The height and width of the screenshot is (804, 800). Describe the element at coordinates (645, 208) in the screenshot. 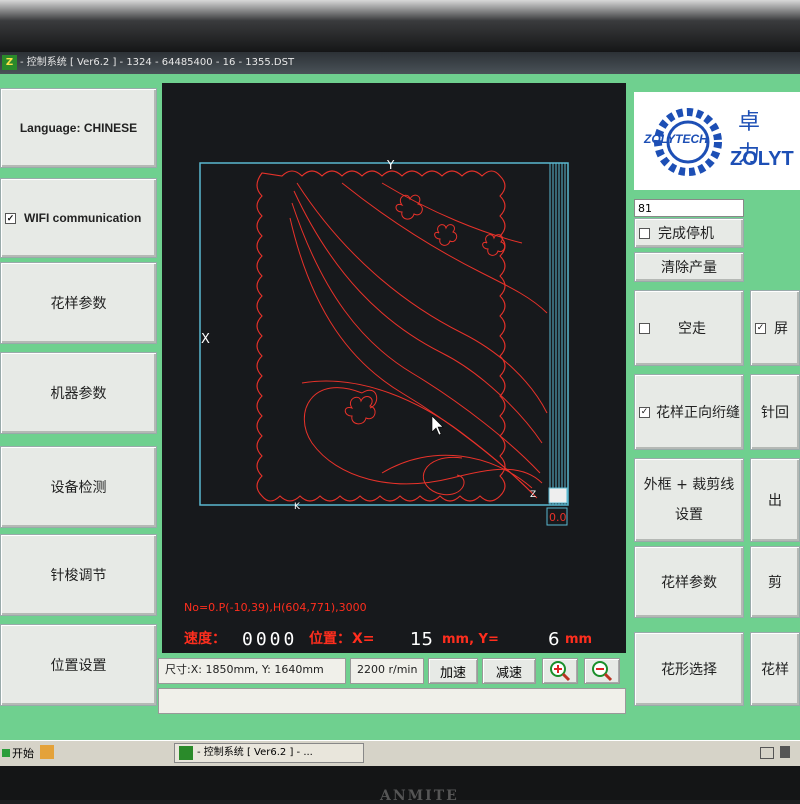

I see `counter-value: 81` at that location.